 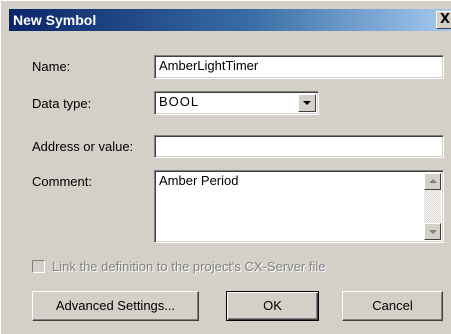 I want to click on title-bar: New Symbol X, so click(x=230, y=20).